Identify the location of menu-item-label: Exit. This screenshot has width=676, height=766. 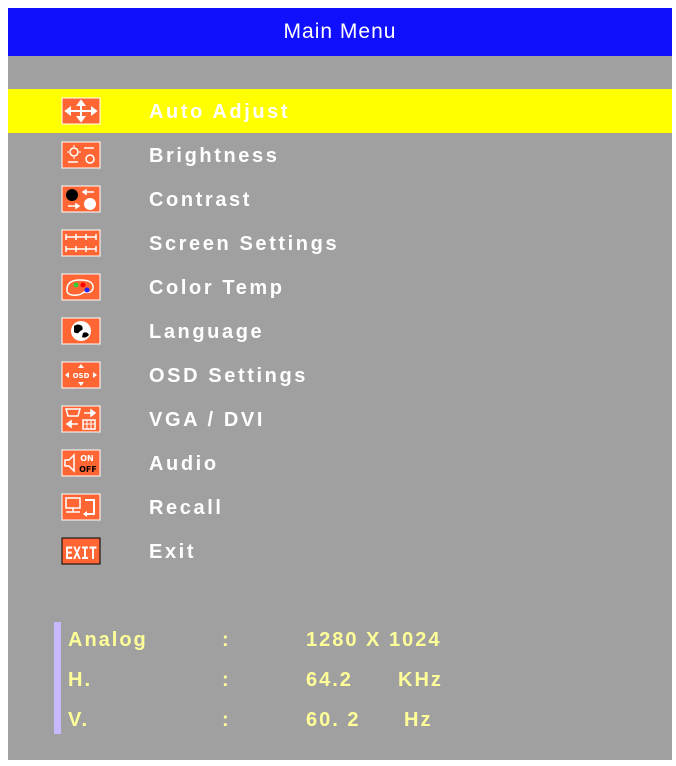
(173, 552).